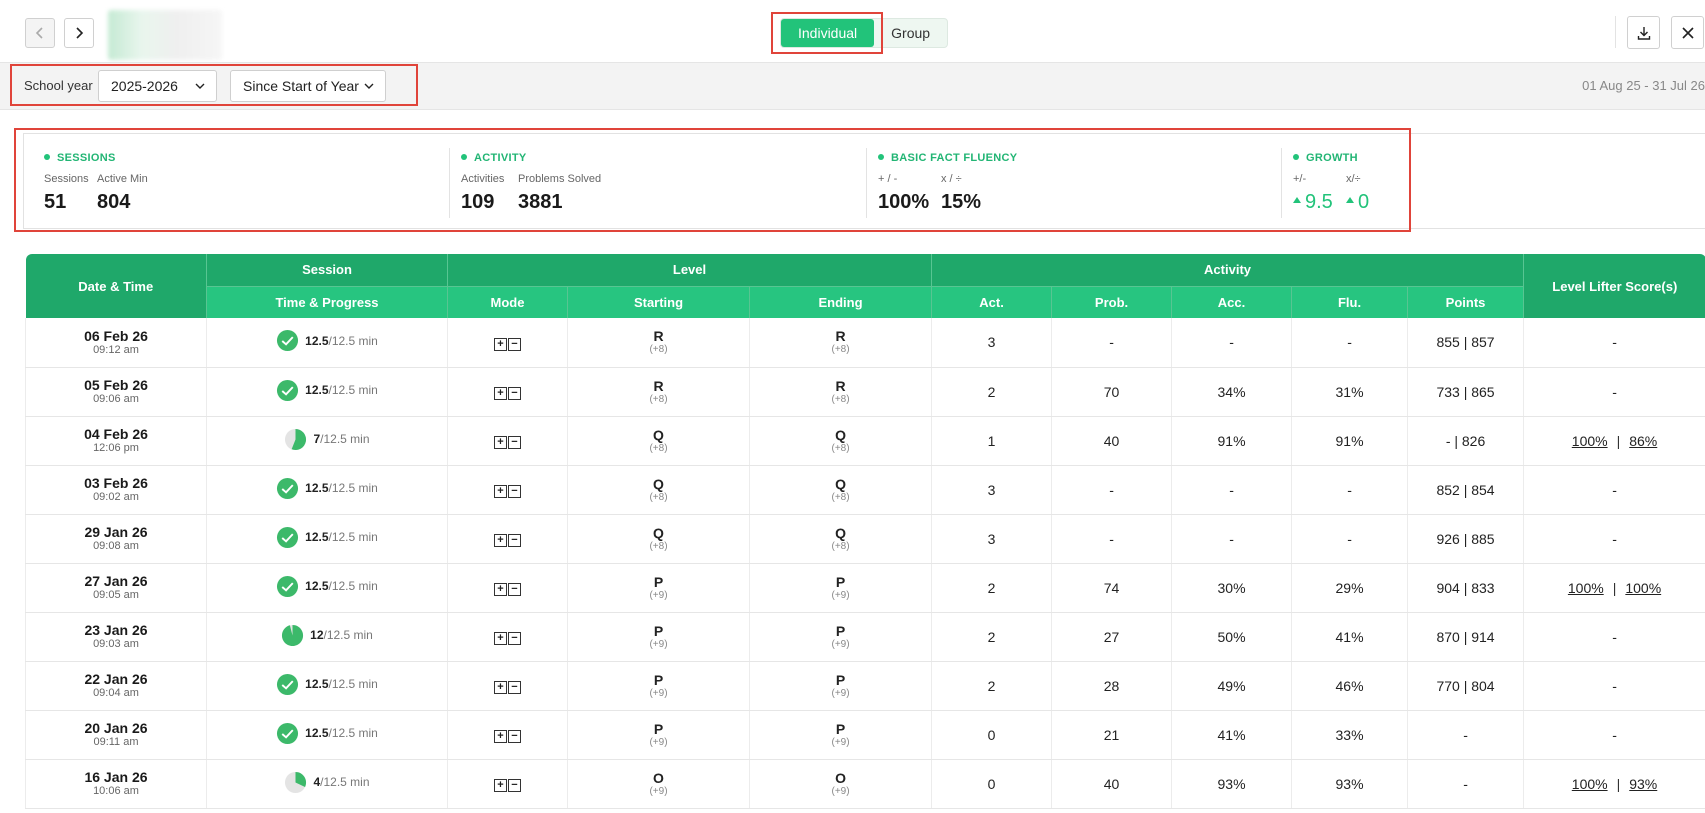  What do you see at coordinates (1350, 301) in the screenshot?
I see `header-flu: Flu.` at bounding box center [1350, 301].